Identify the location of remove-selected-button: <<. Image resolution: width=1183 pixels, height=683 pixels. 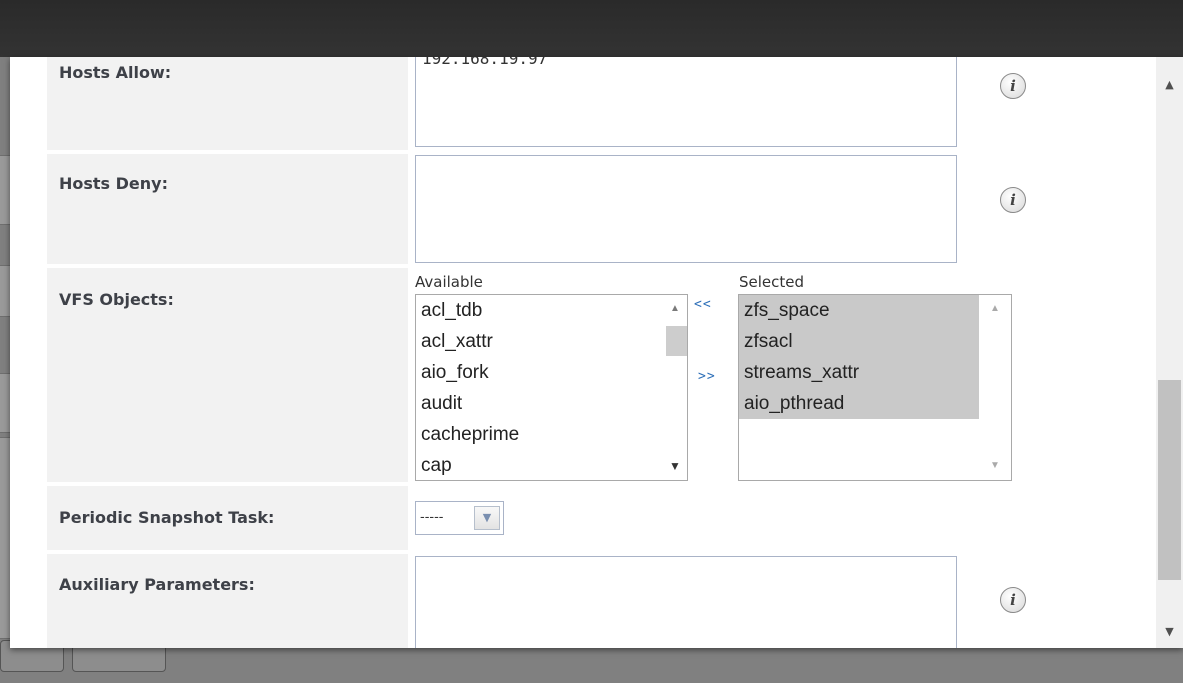
(703, 304).